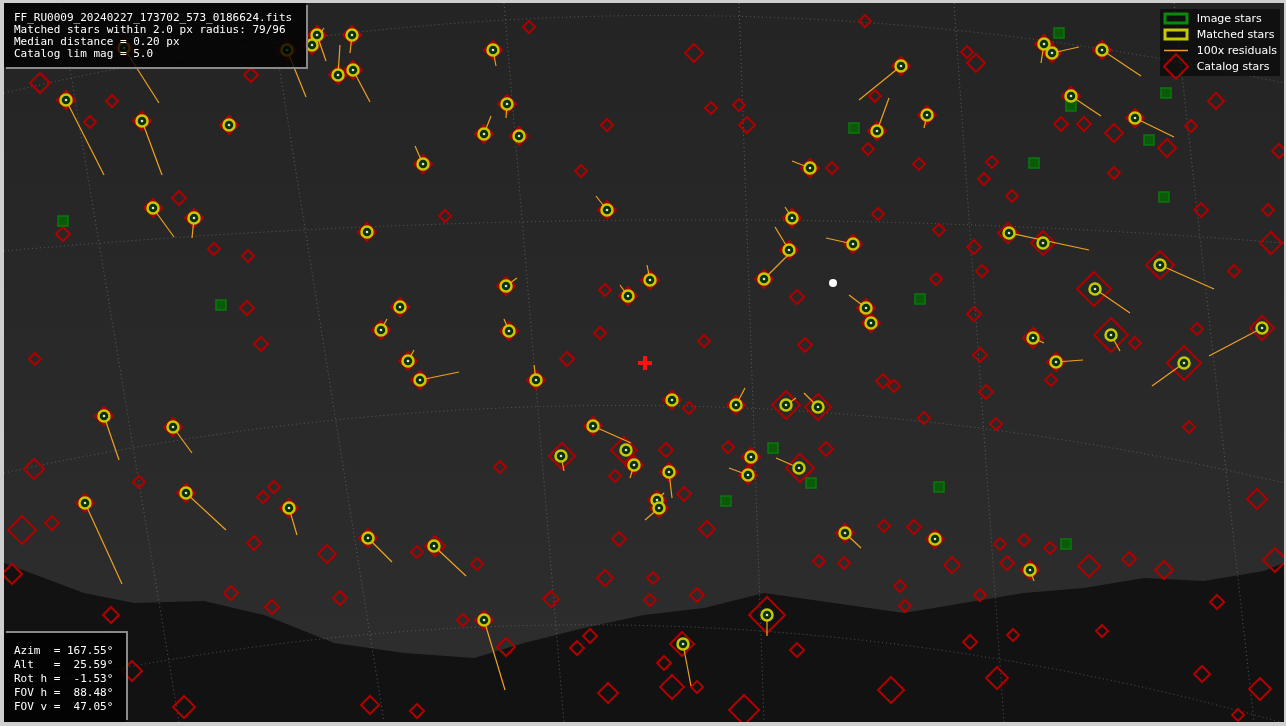 The height and width of the screenshot is (726, 1286). What do you see at coordinates (1233, 66) in the screenshot?
I see `legend-label: Catalog stars` at bounding box center [1233, 66].